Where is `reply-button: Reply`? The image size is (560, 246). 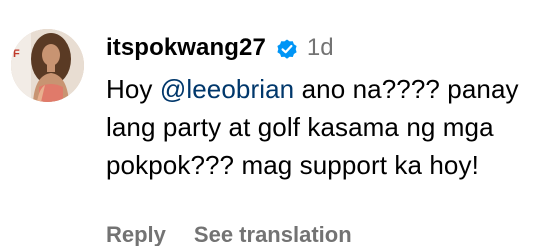 reply-button: Reply is located at coordinates (136, 234).